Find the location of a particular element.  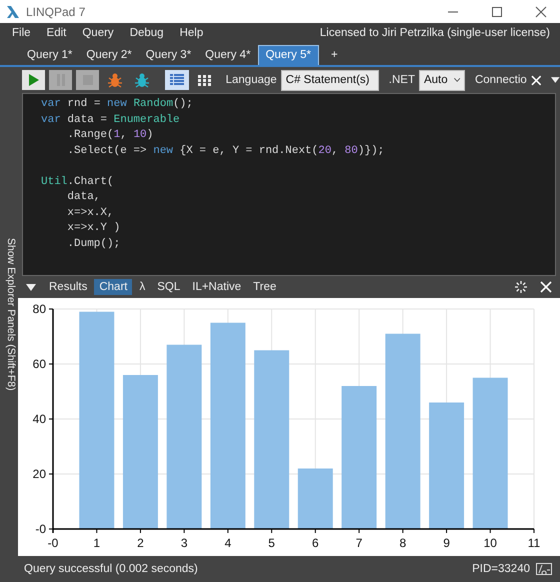

tick-label: 20 is located at coordinates (39, 474).